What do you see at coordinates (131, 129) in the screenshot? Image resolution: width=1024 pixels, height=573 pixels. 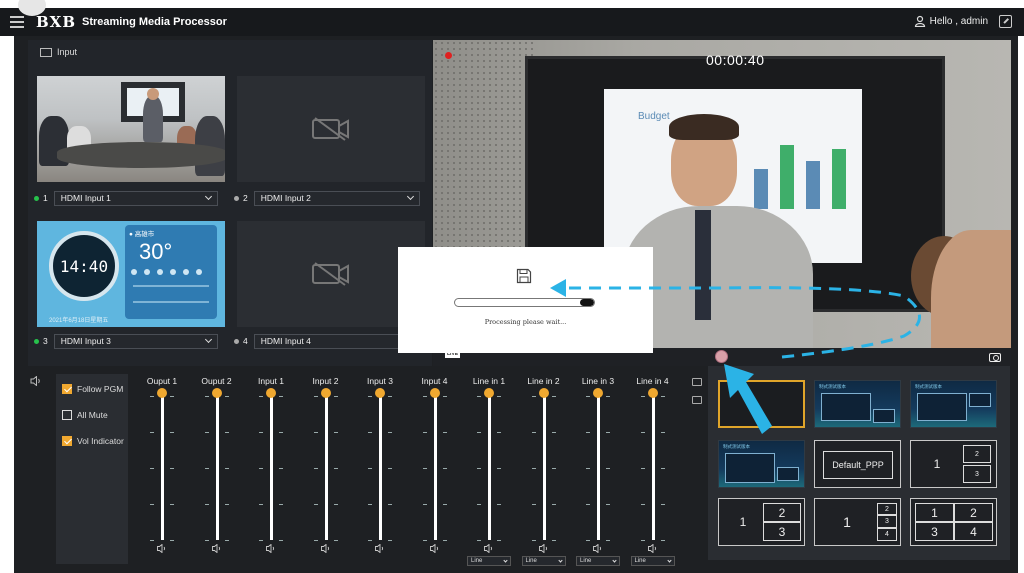 I see `input-1-preview` at bounding box center [131, 129].